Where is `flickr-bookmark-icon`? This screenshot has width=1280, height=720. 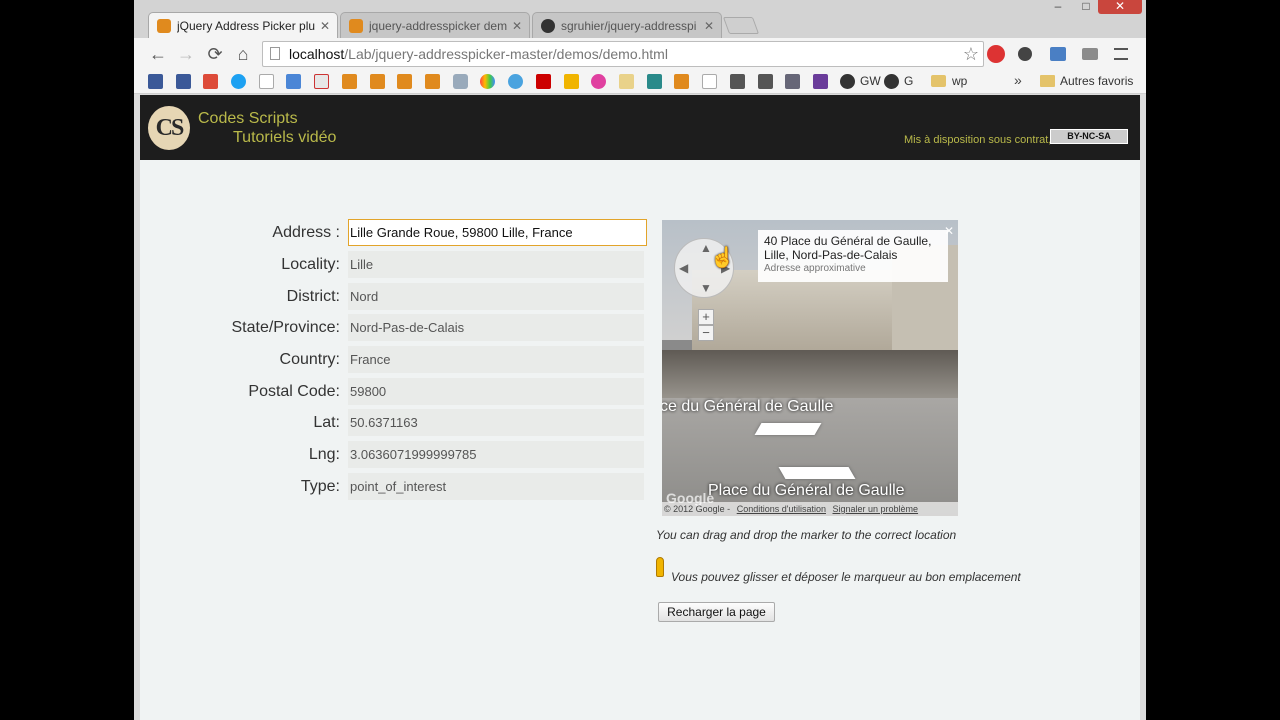
flickr-bookmark-icon is located at coordinates (598, 81).